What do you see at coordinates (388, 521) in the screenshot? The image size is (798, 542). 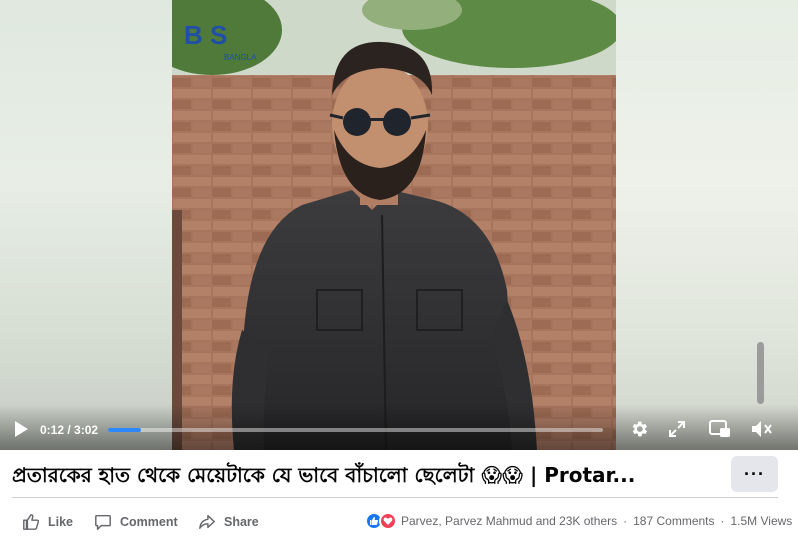 I see `love-reaction-icon` at bounding box center [388, 521].